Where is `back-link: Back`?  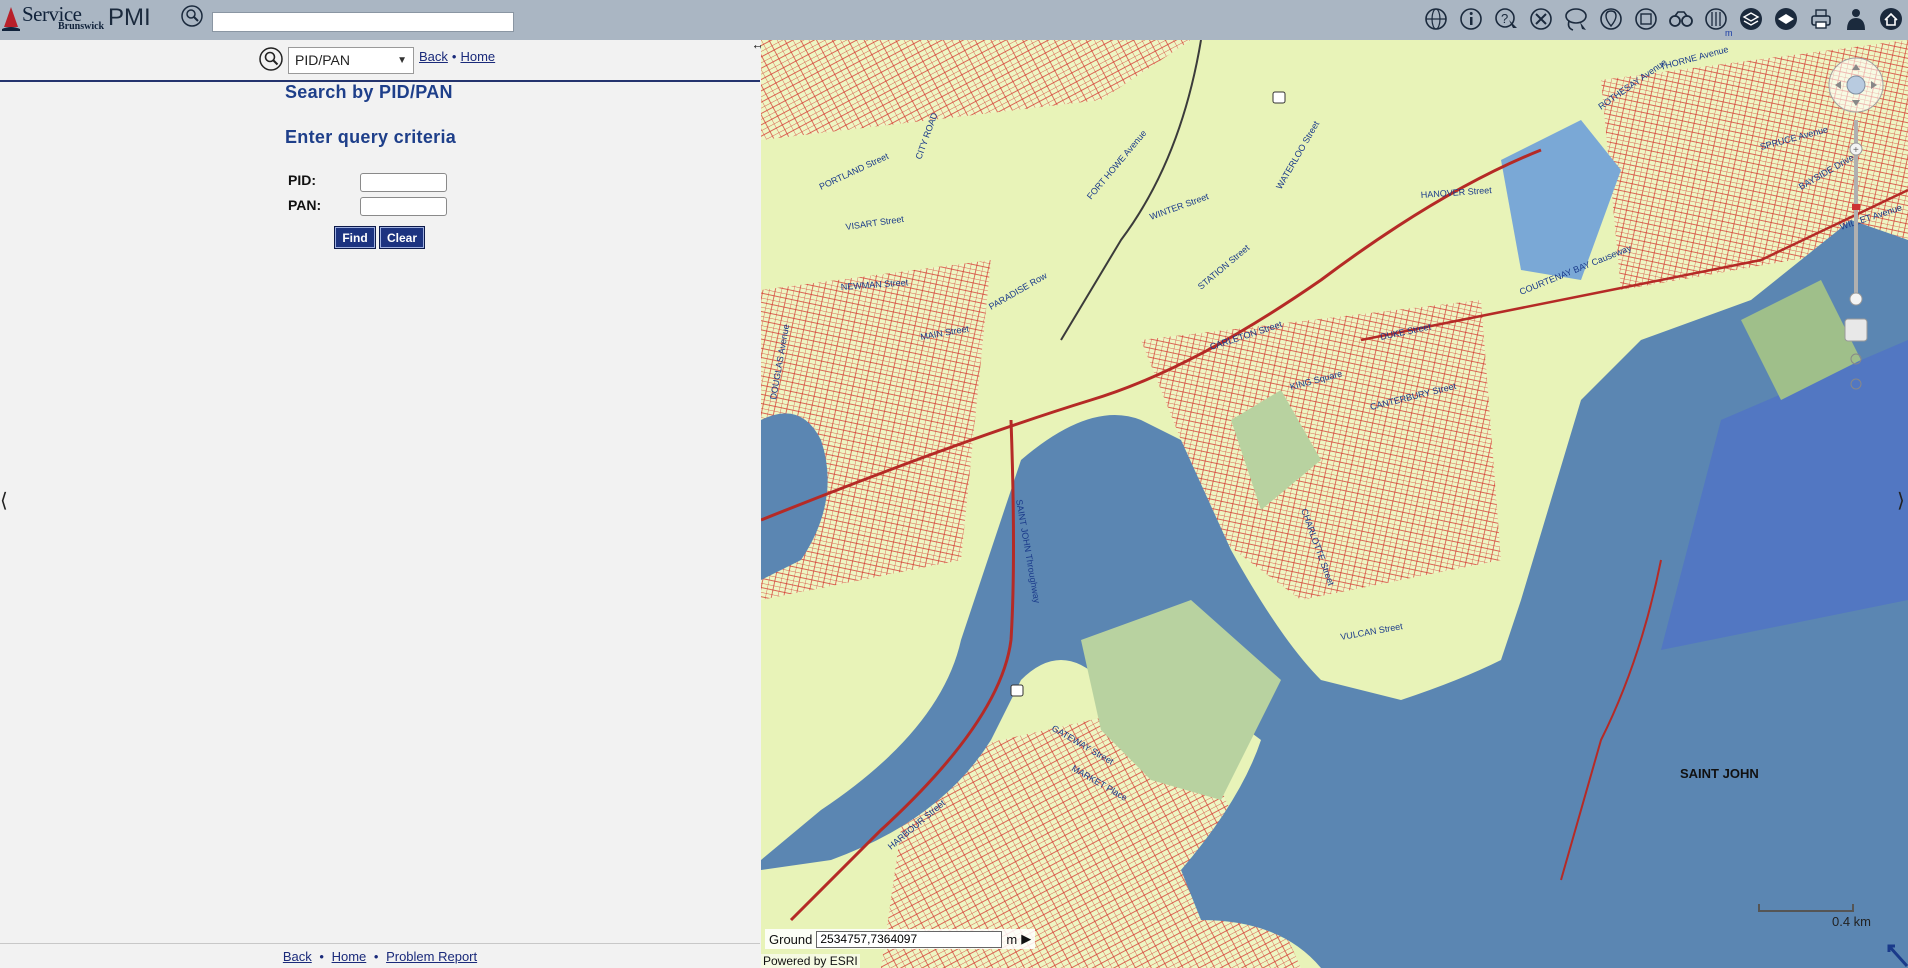 back-link: Back is located at coordinates (433, 56).